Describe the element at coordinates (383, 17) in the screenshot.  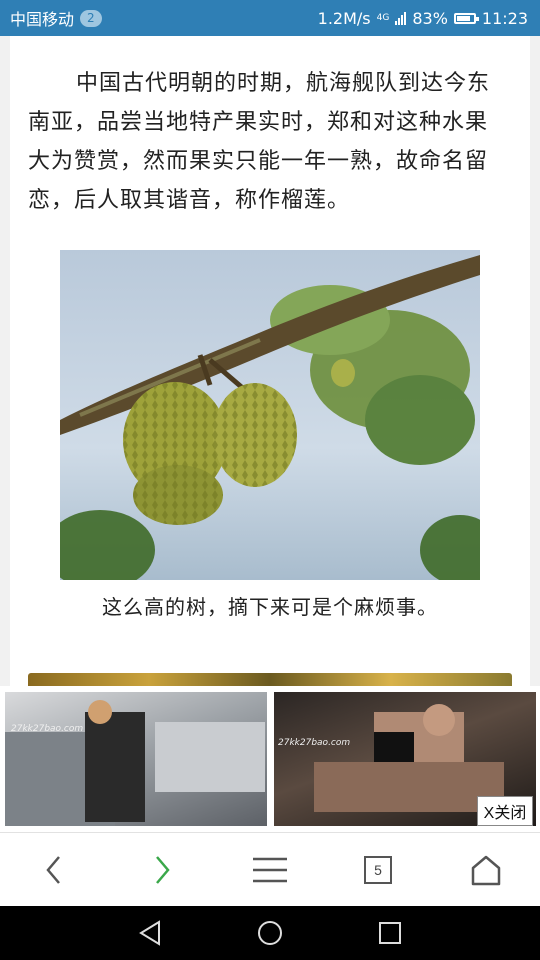
I see `network-type: 4G` at that location.